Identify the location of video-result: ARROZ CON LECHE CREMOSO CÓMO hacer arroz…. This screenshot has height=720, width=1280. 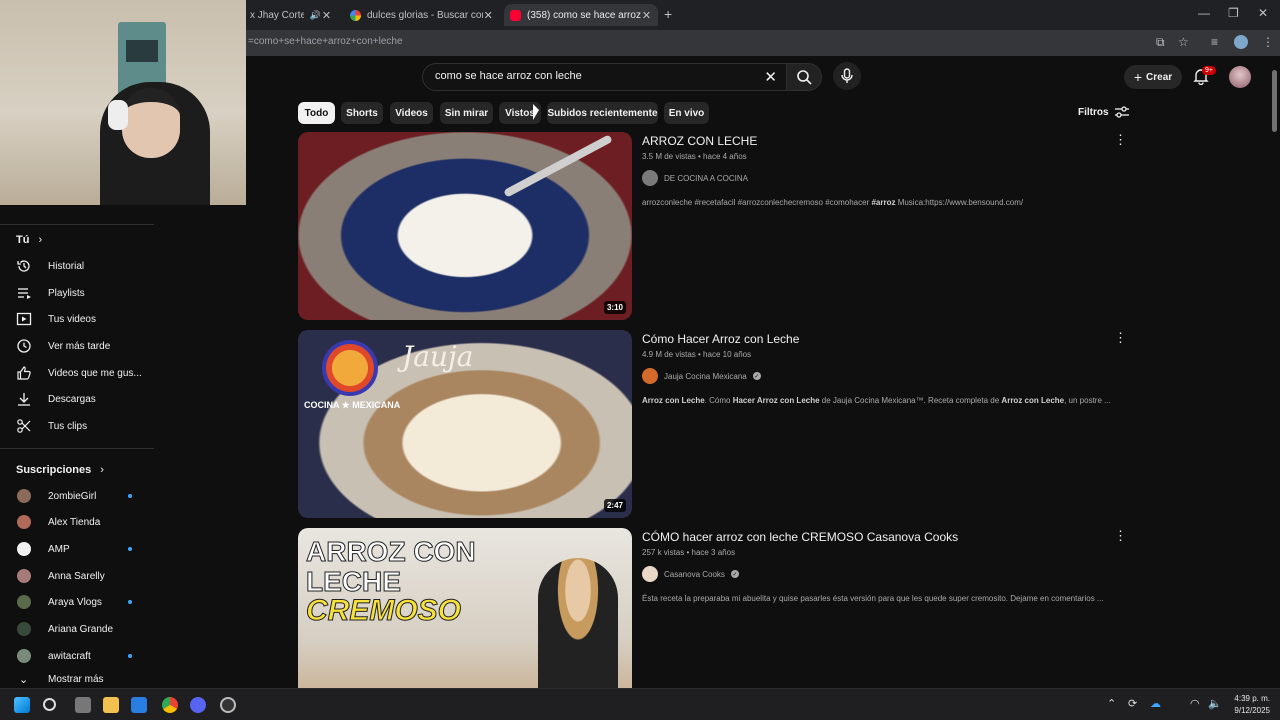
(713, 608).